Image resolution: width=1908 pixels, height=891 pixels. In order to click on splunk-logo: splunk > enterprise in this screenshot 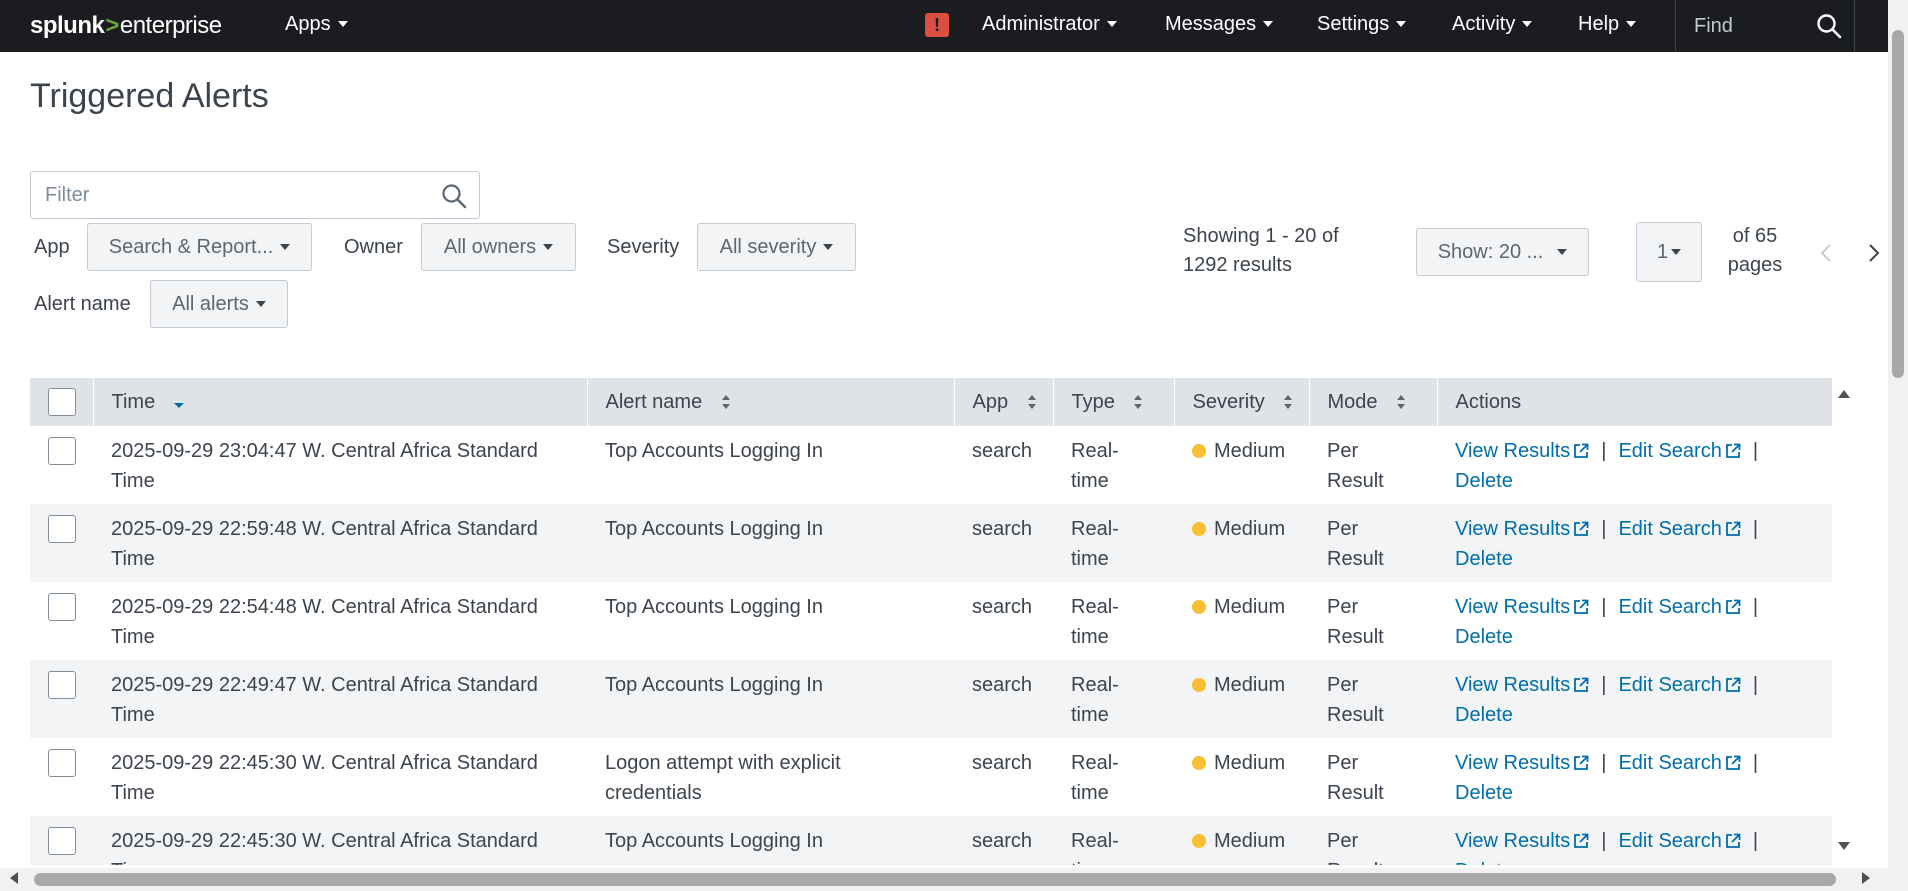, I will do `click(126, 26)`.